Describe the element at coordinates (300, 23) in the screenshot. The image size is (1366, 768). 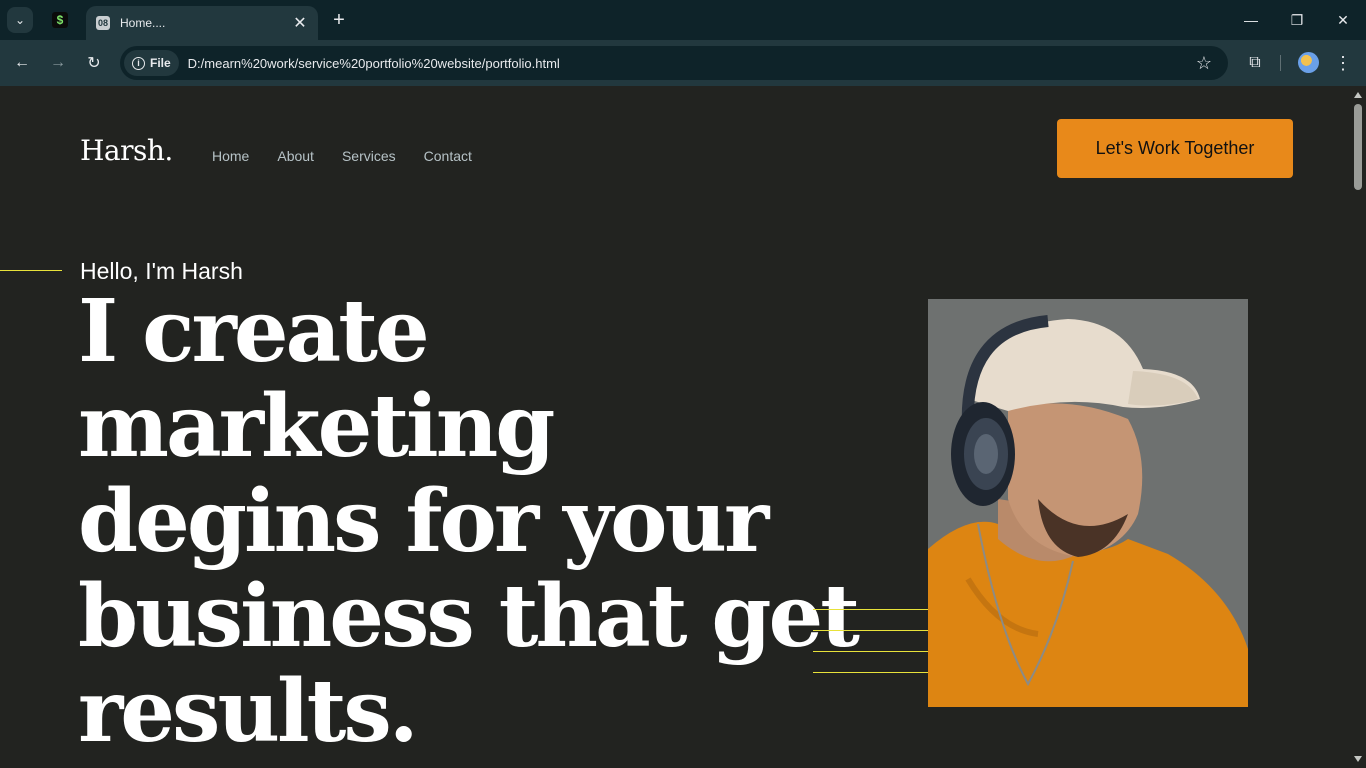
I see `tab-close-icon: ✕` at that location.